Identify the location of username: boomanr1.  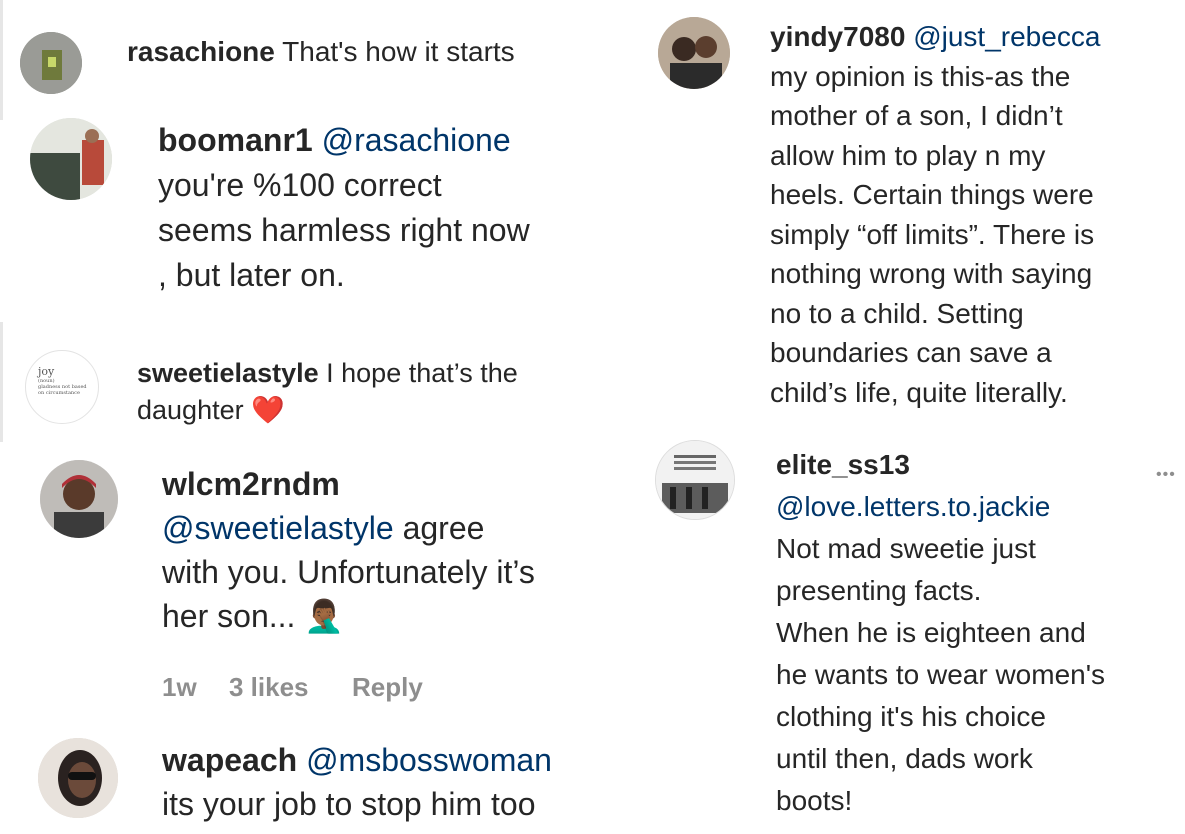
(235, 140).